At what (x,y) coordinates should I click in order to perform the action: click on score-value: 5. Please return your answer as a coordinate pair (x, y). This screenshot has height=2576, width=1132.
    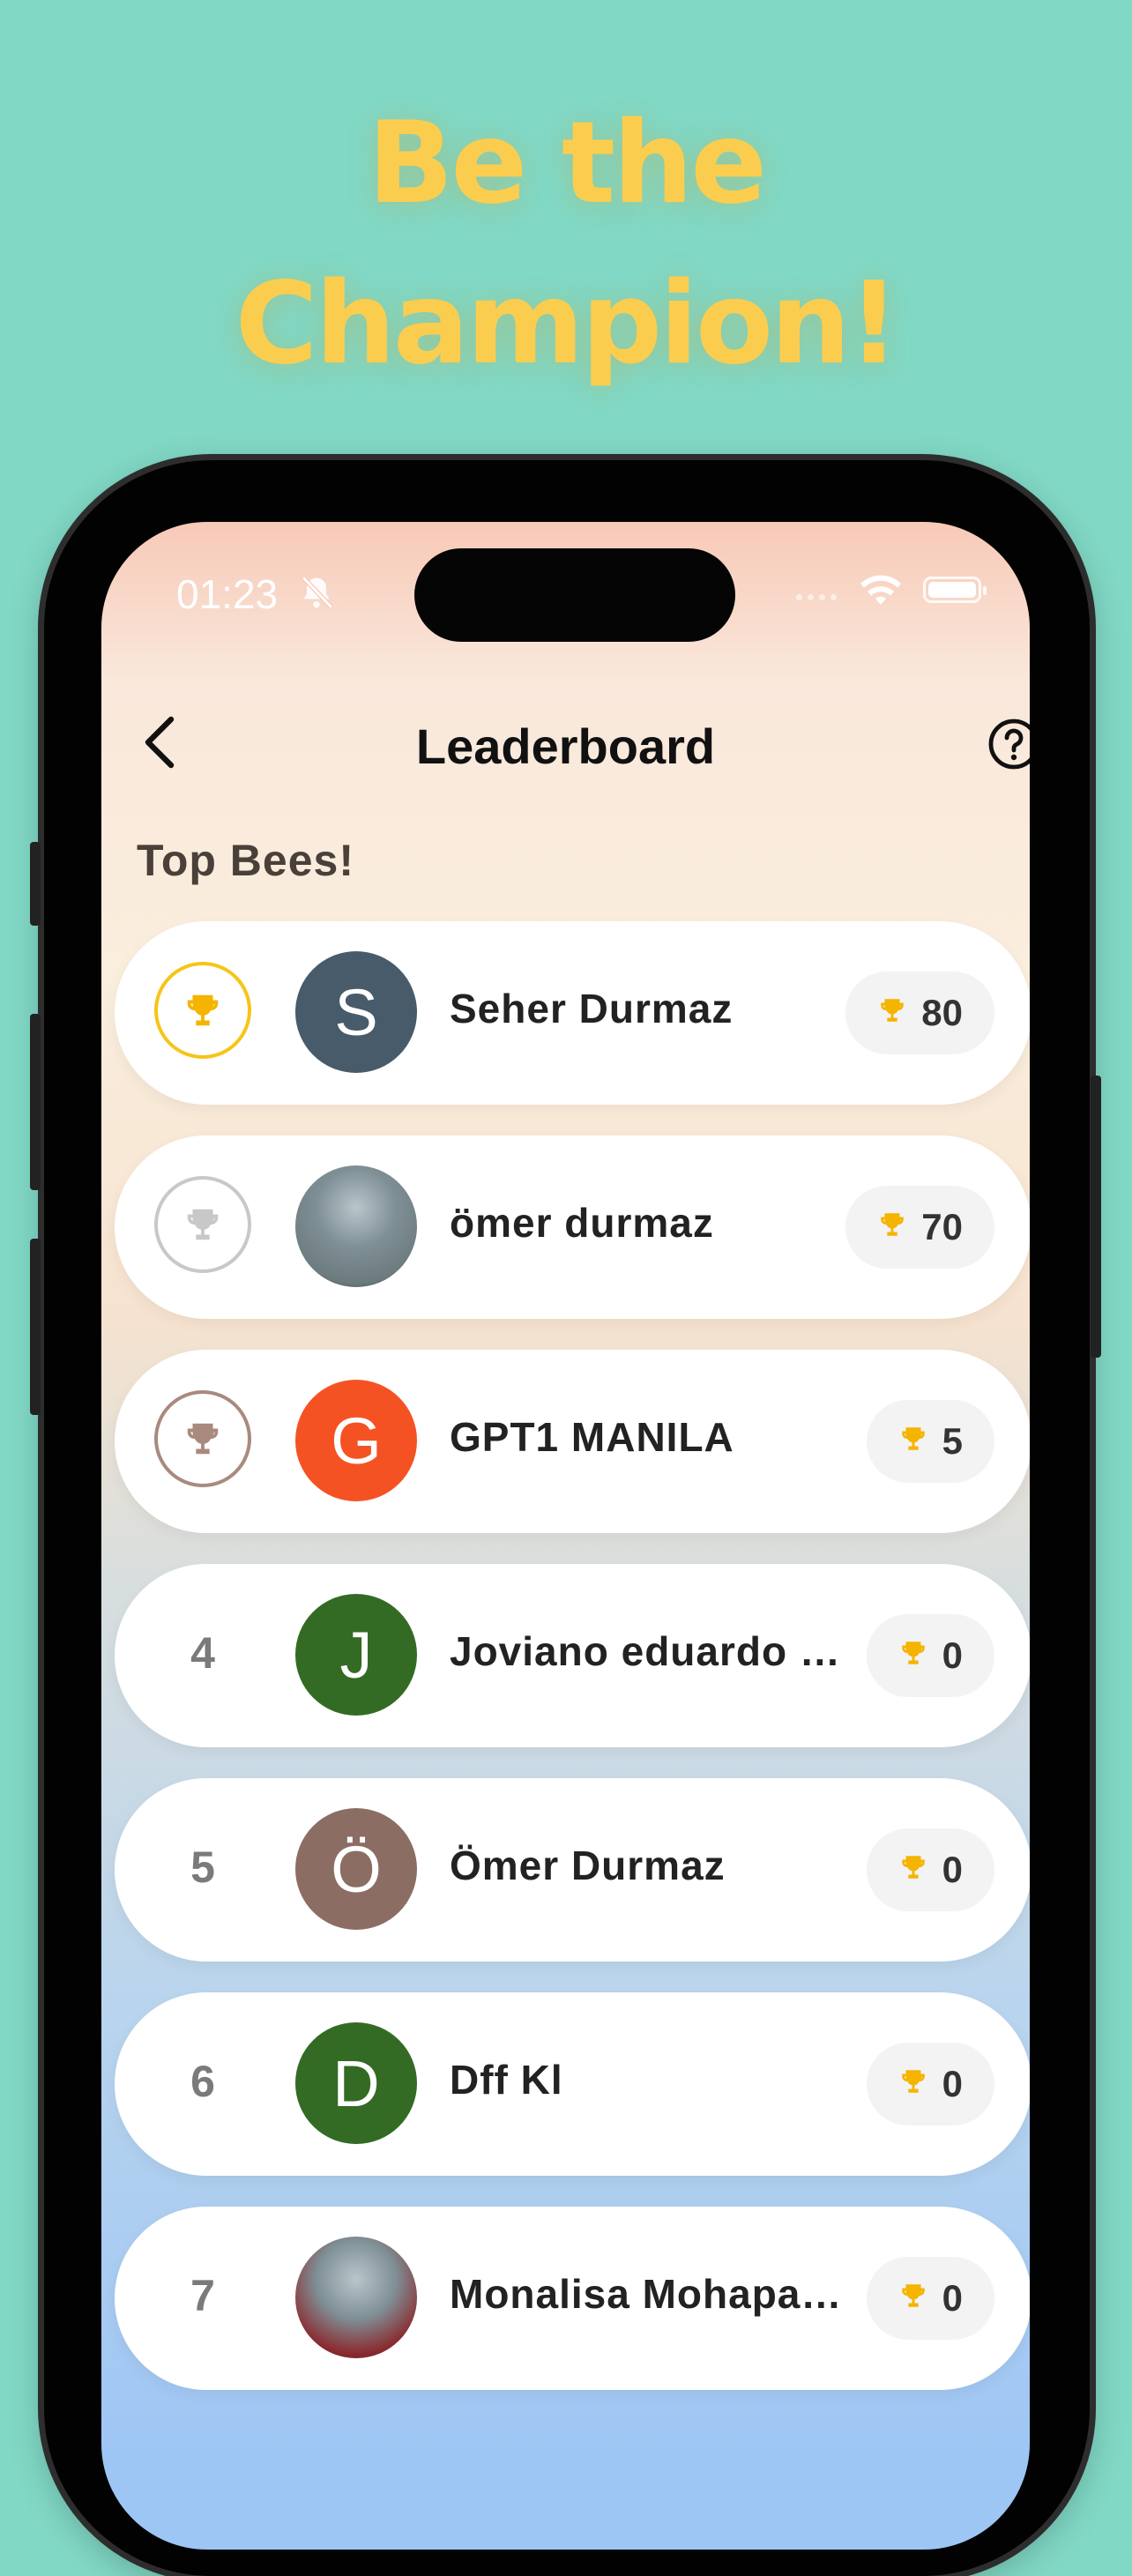
    Looking at the image, I should click on (952, 1441).